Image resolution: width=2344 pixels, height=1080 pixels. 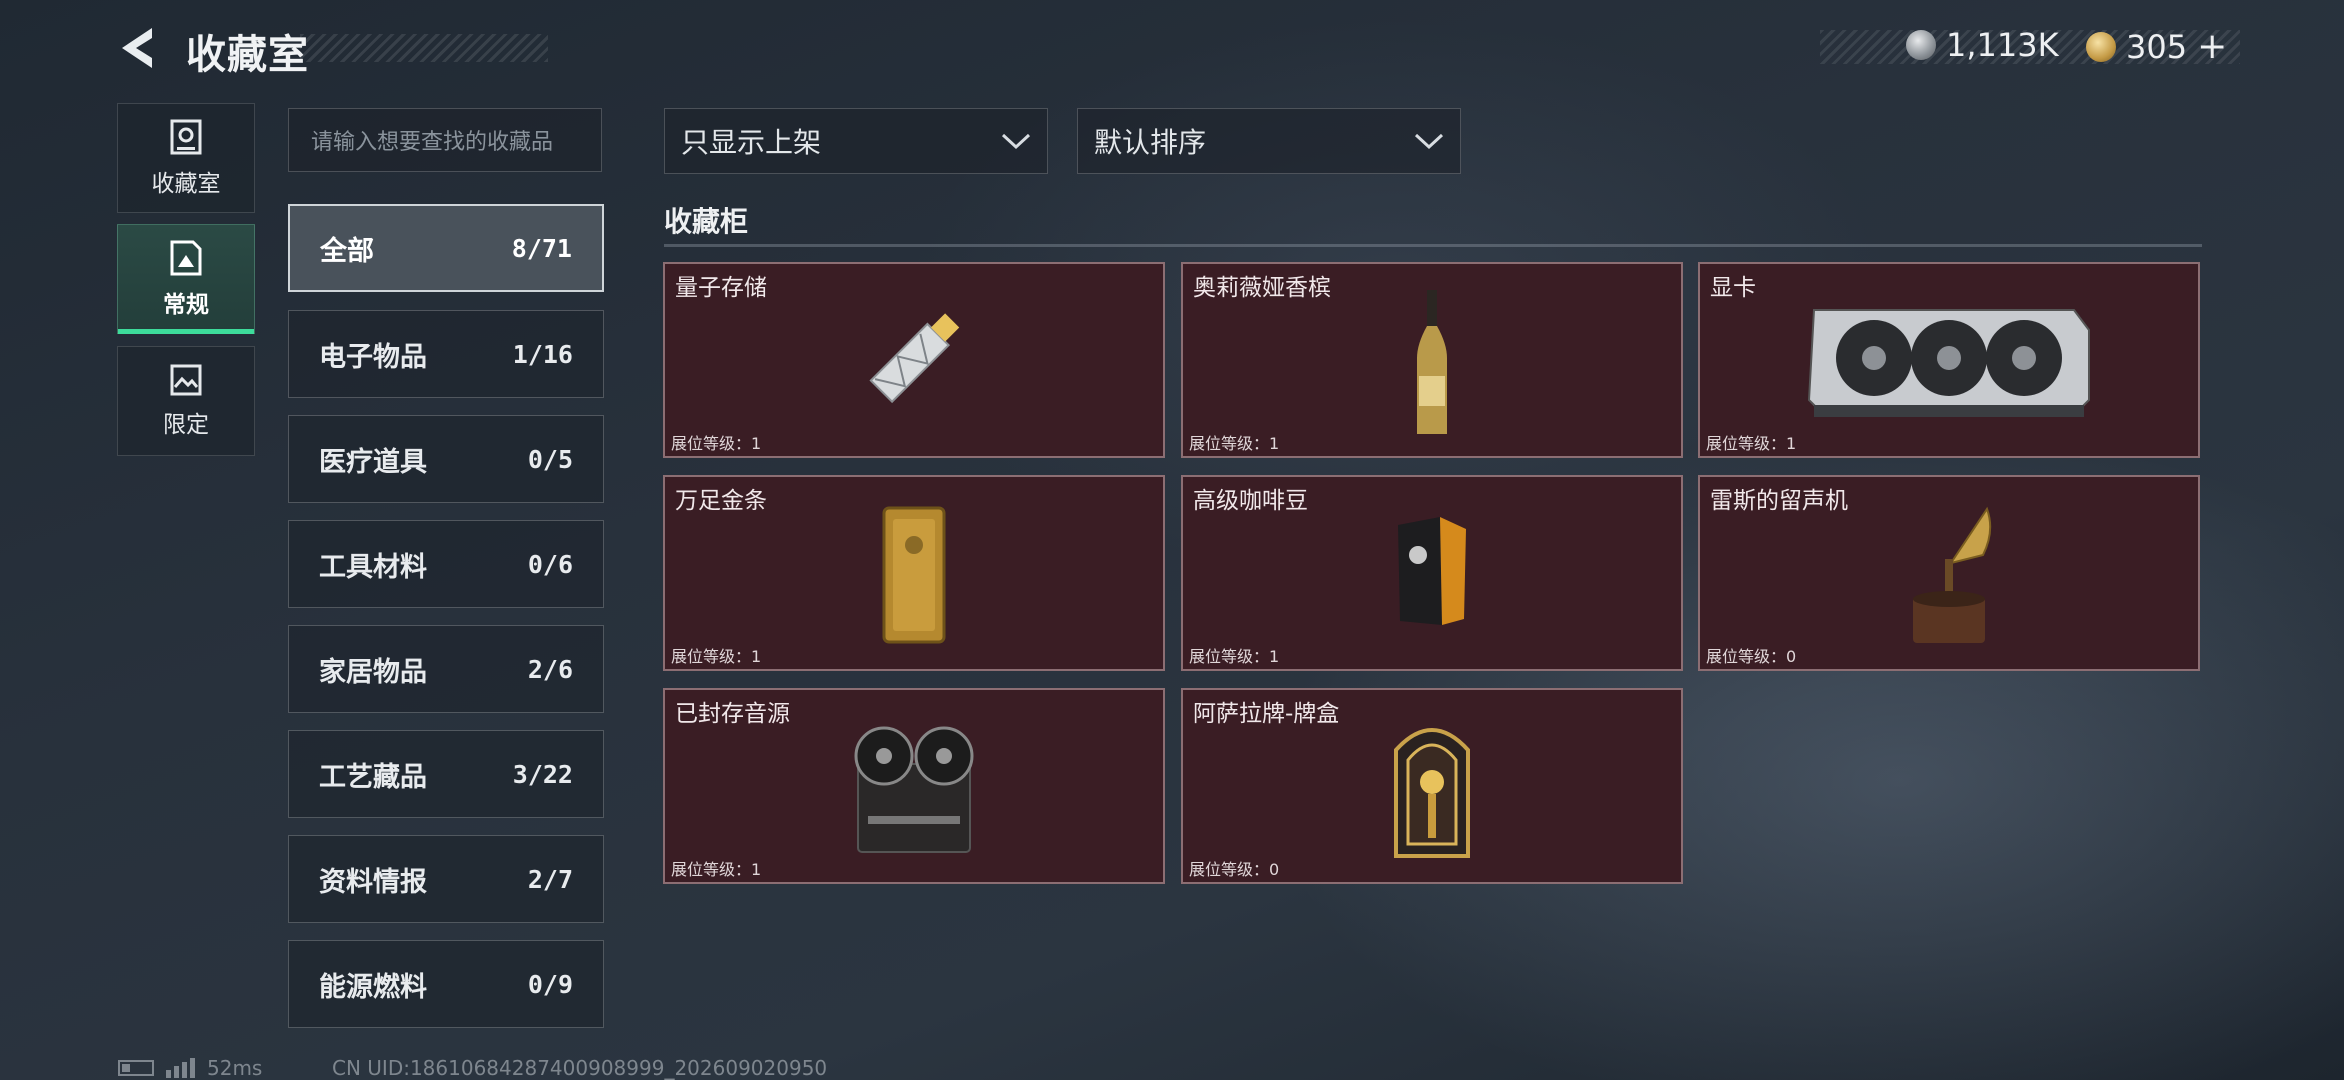 I want to click on add-currency-button: +, so click(x=2212, y=46).